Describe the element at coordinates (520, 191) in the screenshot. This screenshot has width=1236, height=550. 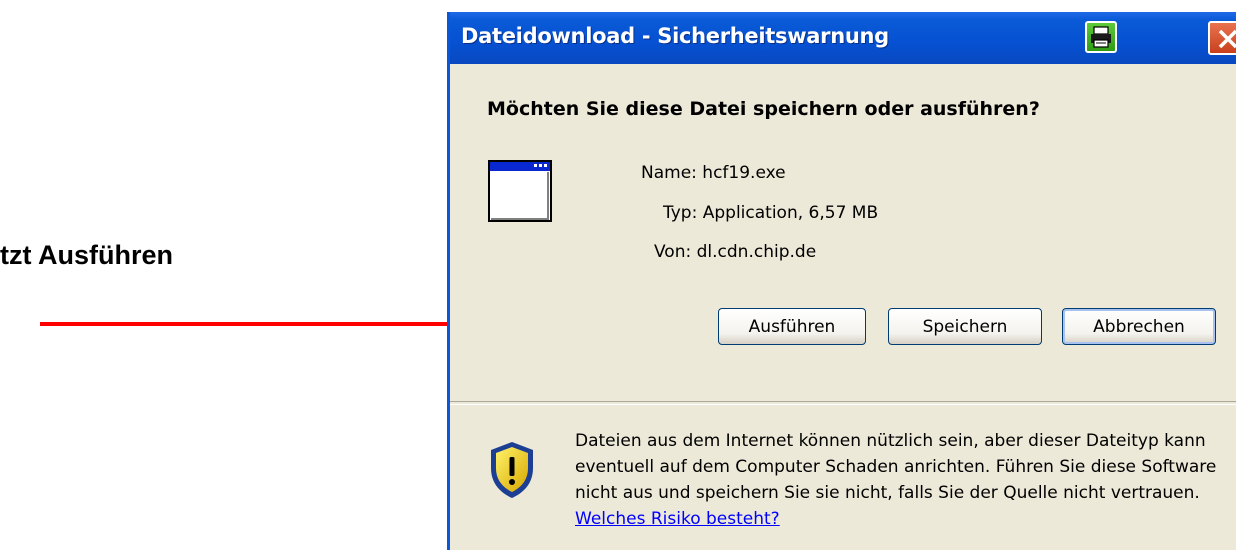
I see `application-window-icon` at that location.